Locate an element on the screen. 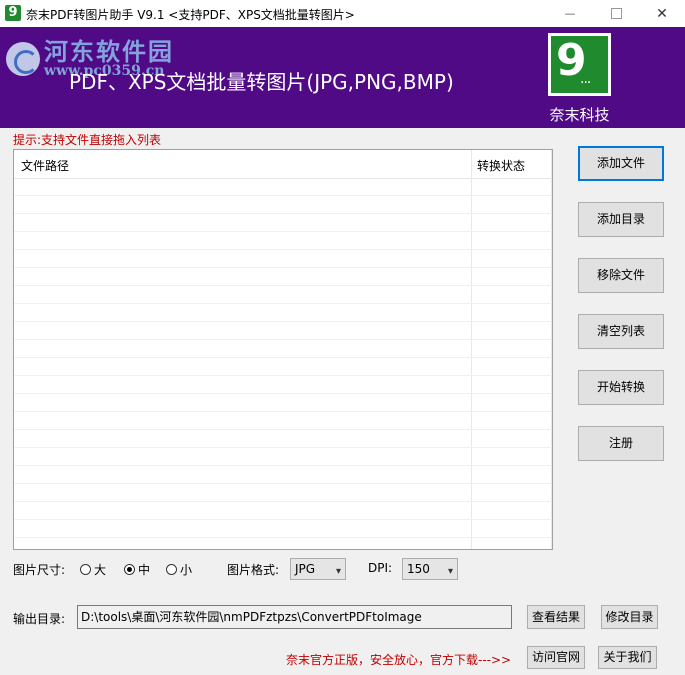 This screenshot has width=685, height=675. format-select: JPG ▾ is located at coordinates (318, 569).